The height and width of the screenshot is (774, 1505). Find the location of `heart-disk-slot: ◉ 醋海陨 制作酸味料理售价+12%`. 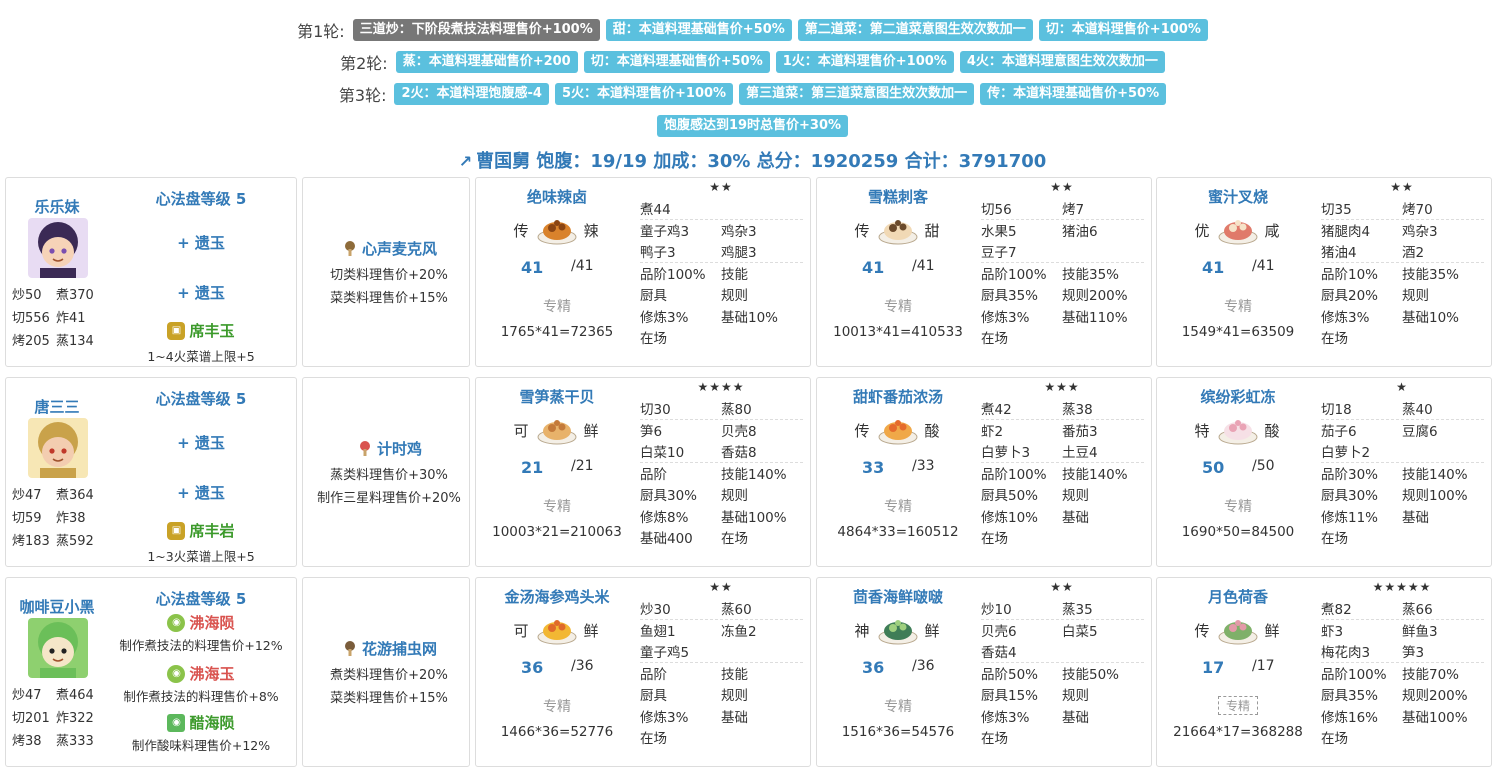

heart-disk-slot: ◉ 醋海陨 制作酸味料理售价+12% is located at coordinates (201, 733).